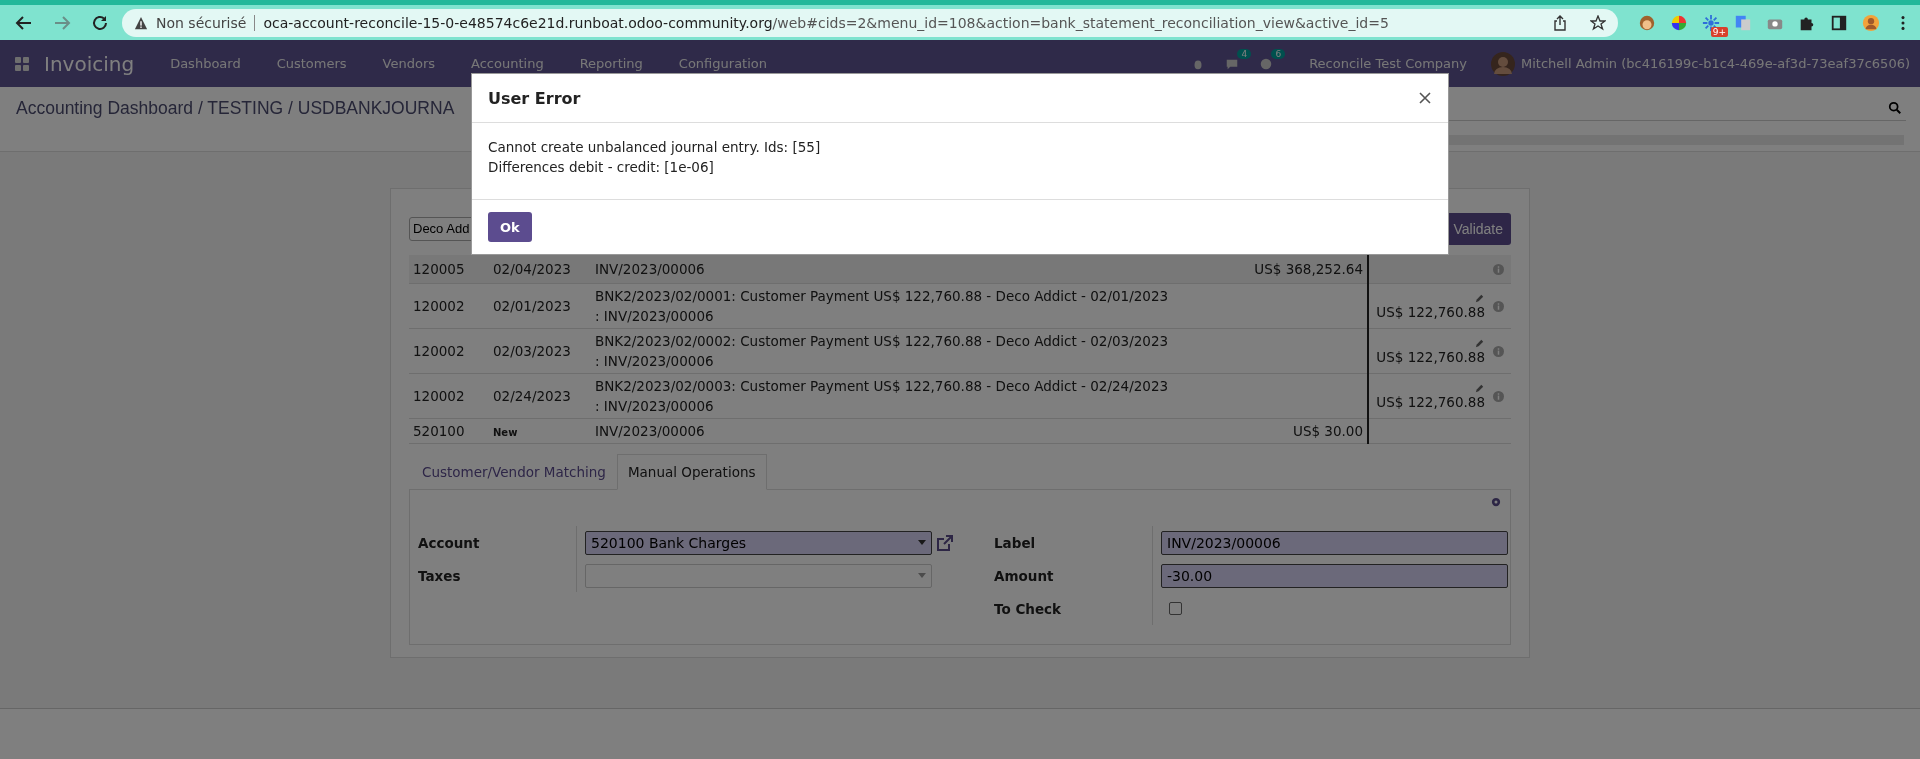  I want to click on url-text: oca-account-reconcile-15-0-e48574c6e21d.runboat.odoo-community.org/web#cids=2&menu_id=108&action=bank_statement_reconciliation_view&active_id=5, so click(826, 22).